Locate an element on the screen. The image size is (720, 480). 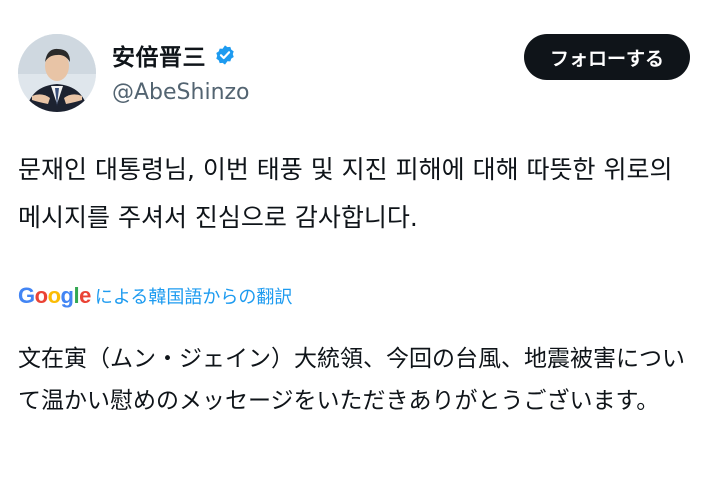
google-logo: Google is located at coordinates (54, 296).